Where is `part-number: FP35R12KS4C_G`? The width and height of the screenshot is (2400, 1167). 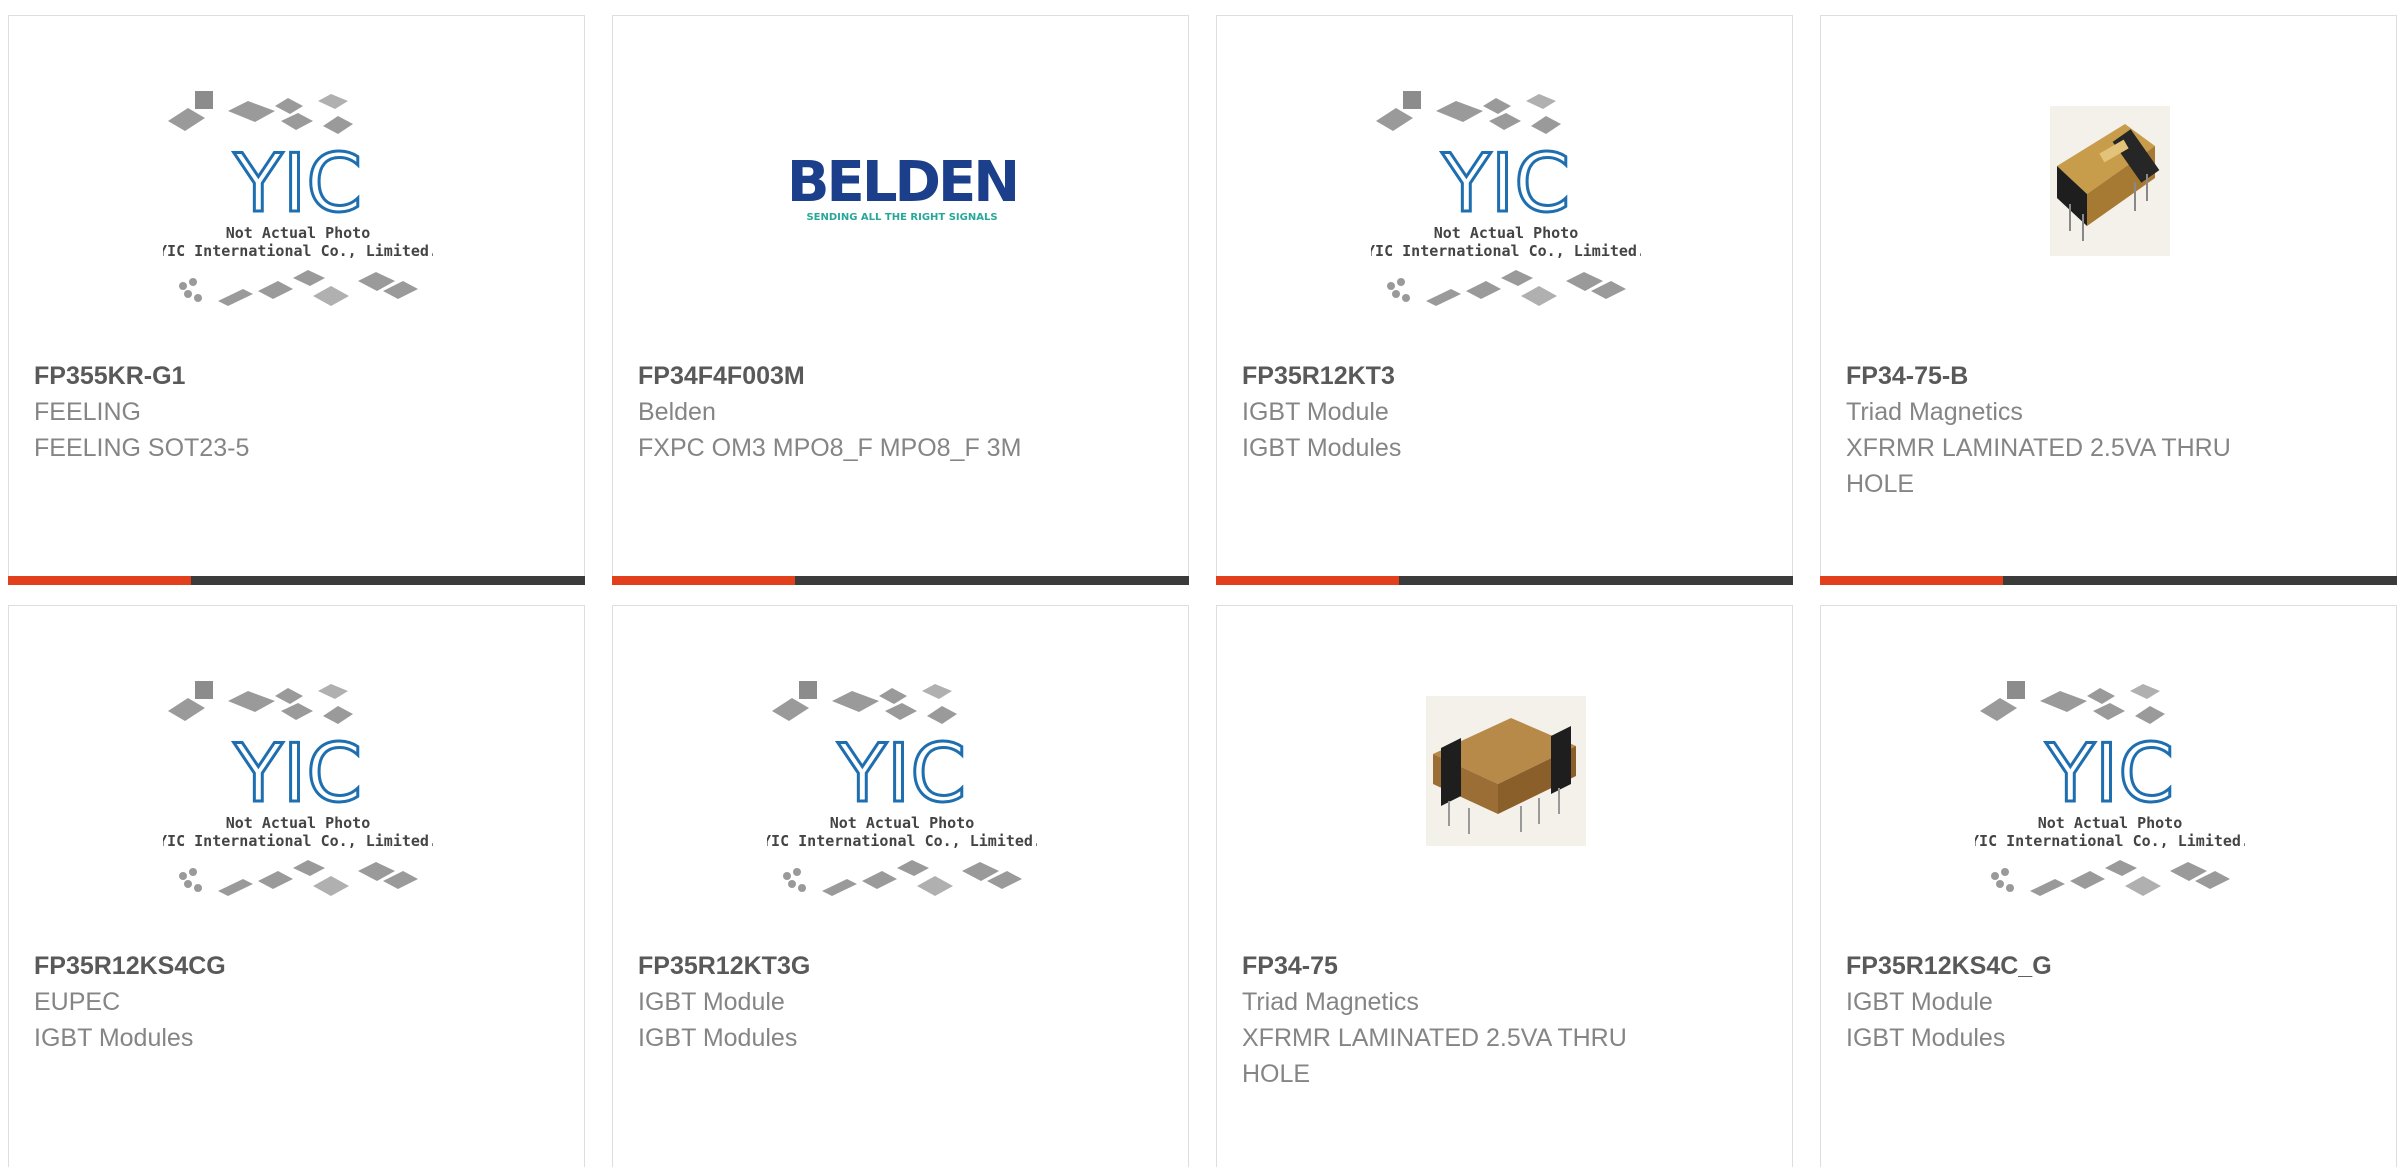
part-number: FP35R12KS4C_G is located at coordinates (2056, 966).